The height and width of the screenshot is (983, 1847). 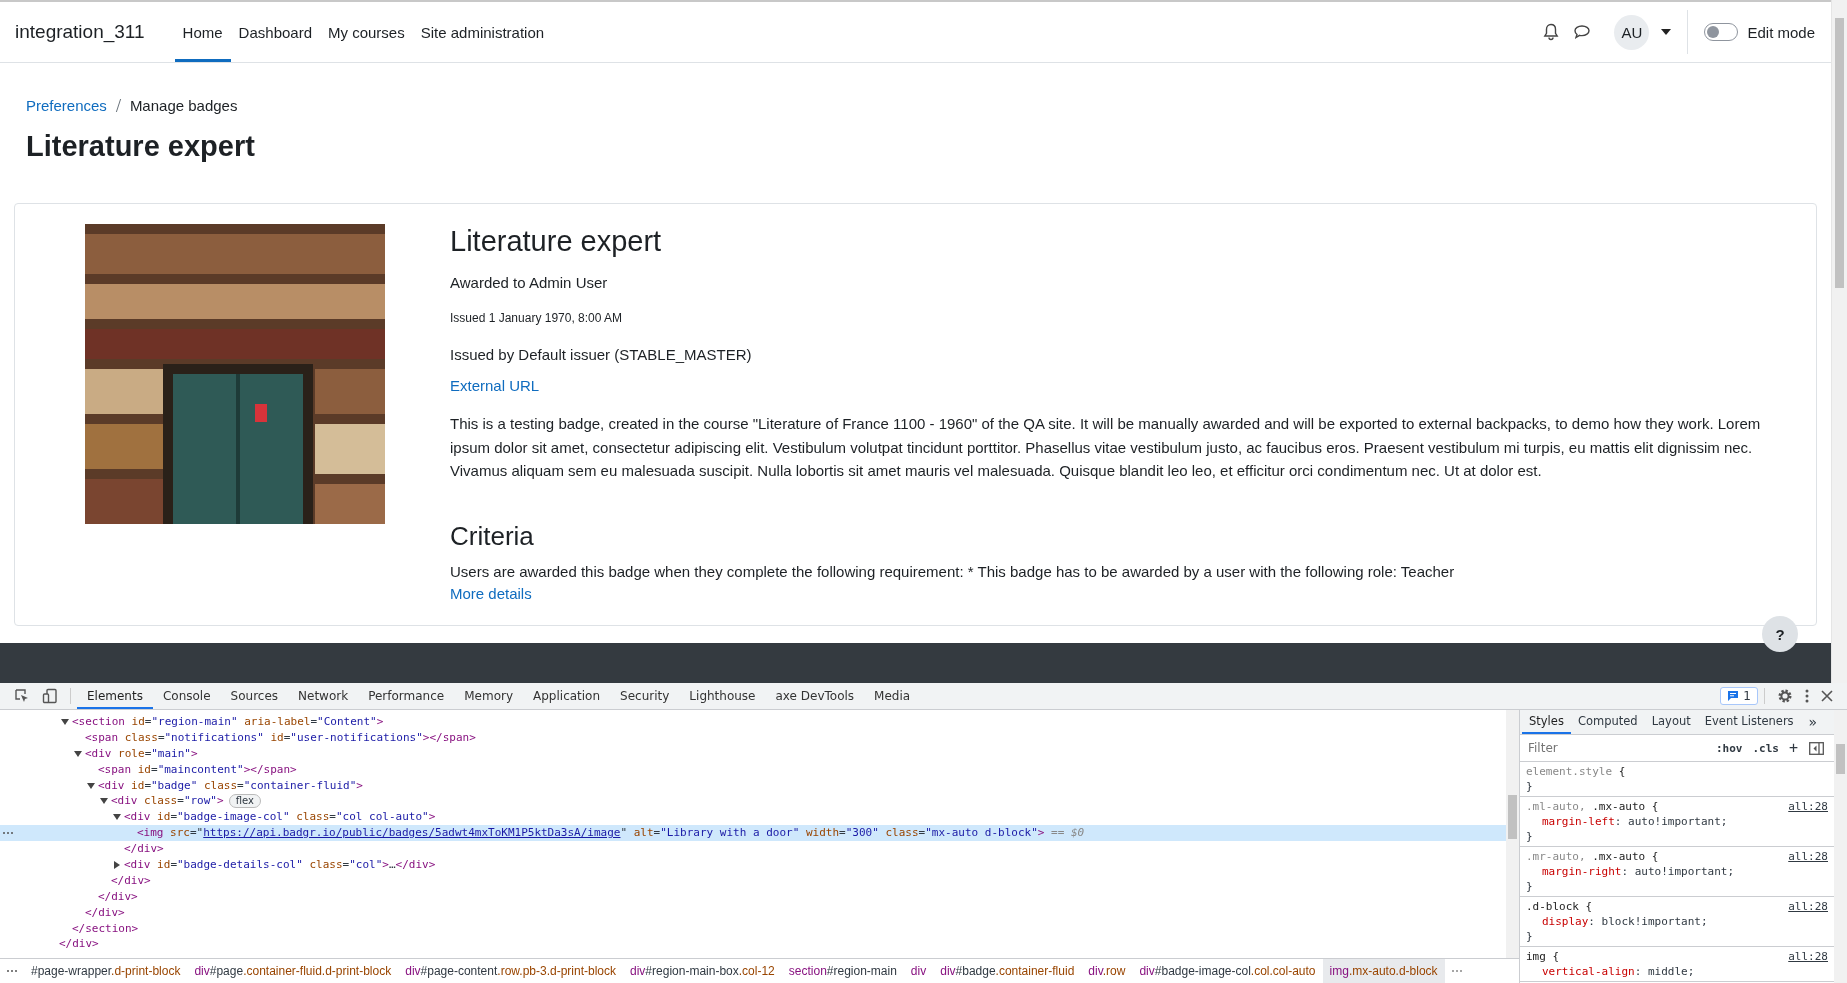 What do you see at coordinates (1607, 722) in the screenshot?
I see `styles-tab: Computed` at bounding box center [1607, 722].